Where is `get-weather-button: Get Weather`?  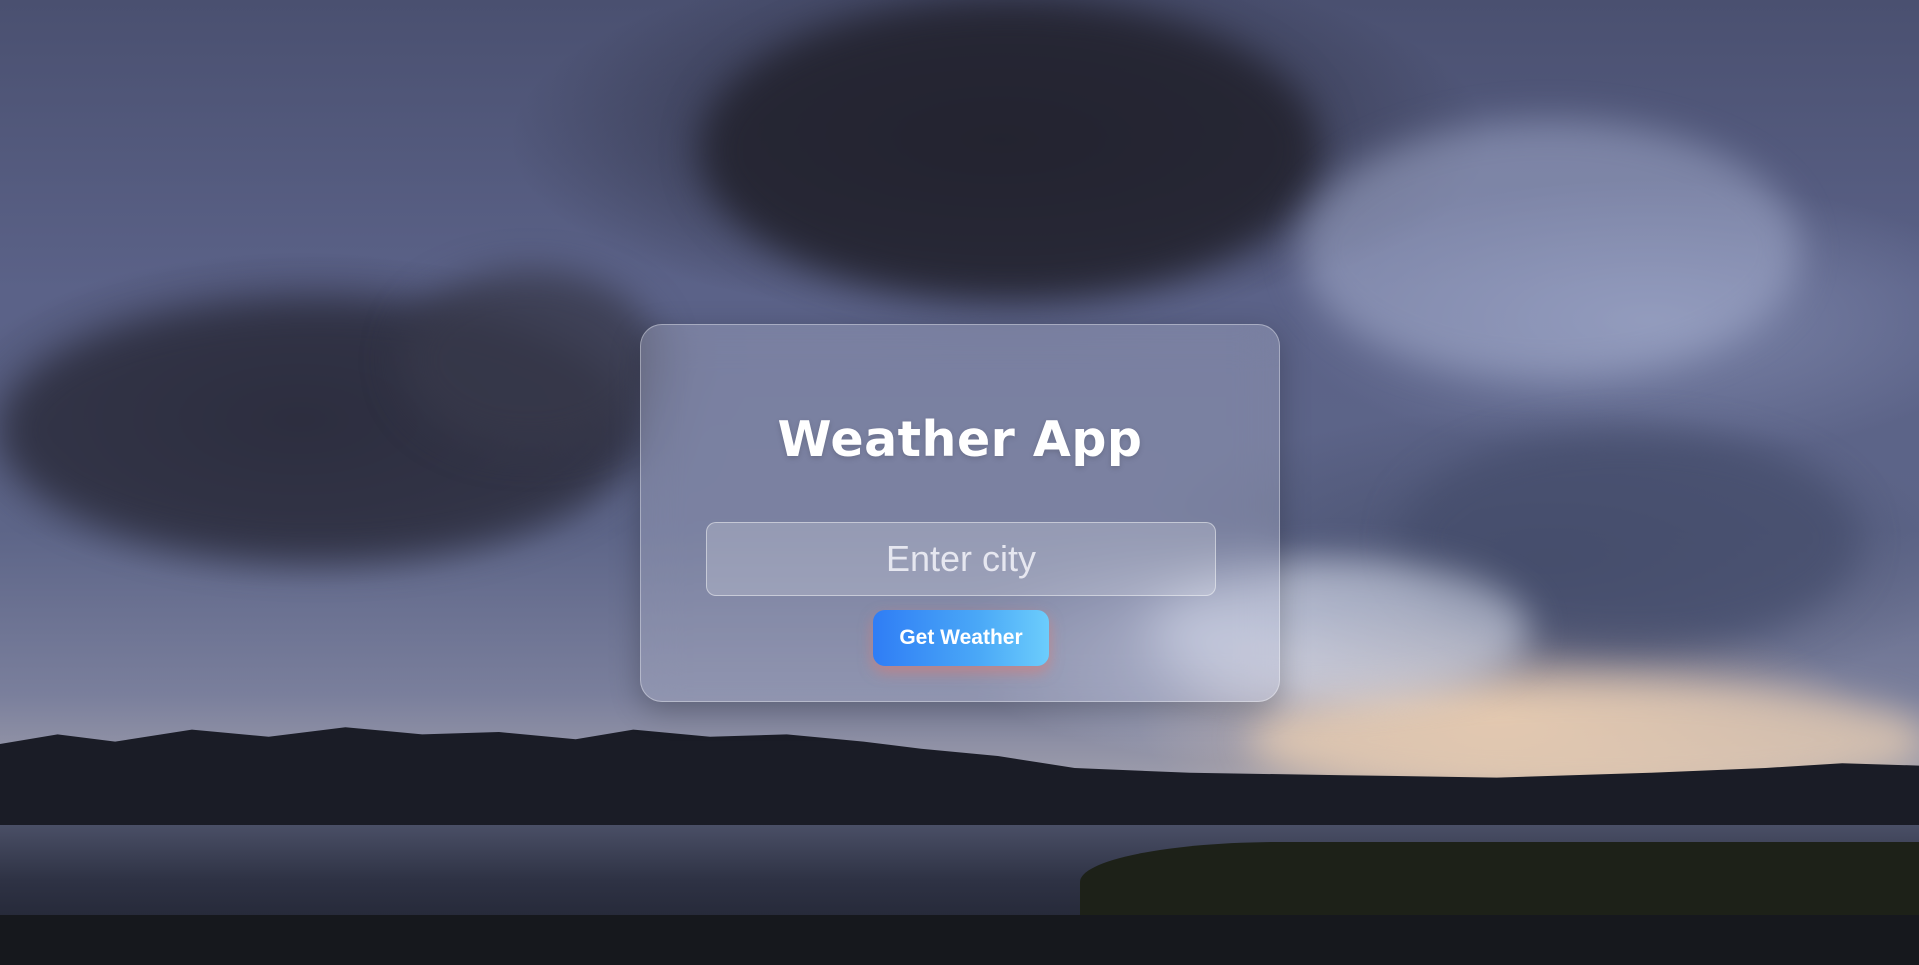 get-weather-button: Get Weather is located at coordinates (961, 638).